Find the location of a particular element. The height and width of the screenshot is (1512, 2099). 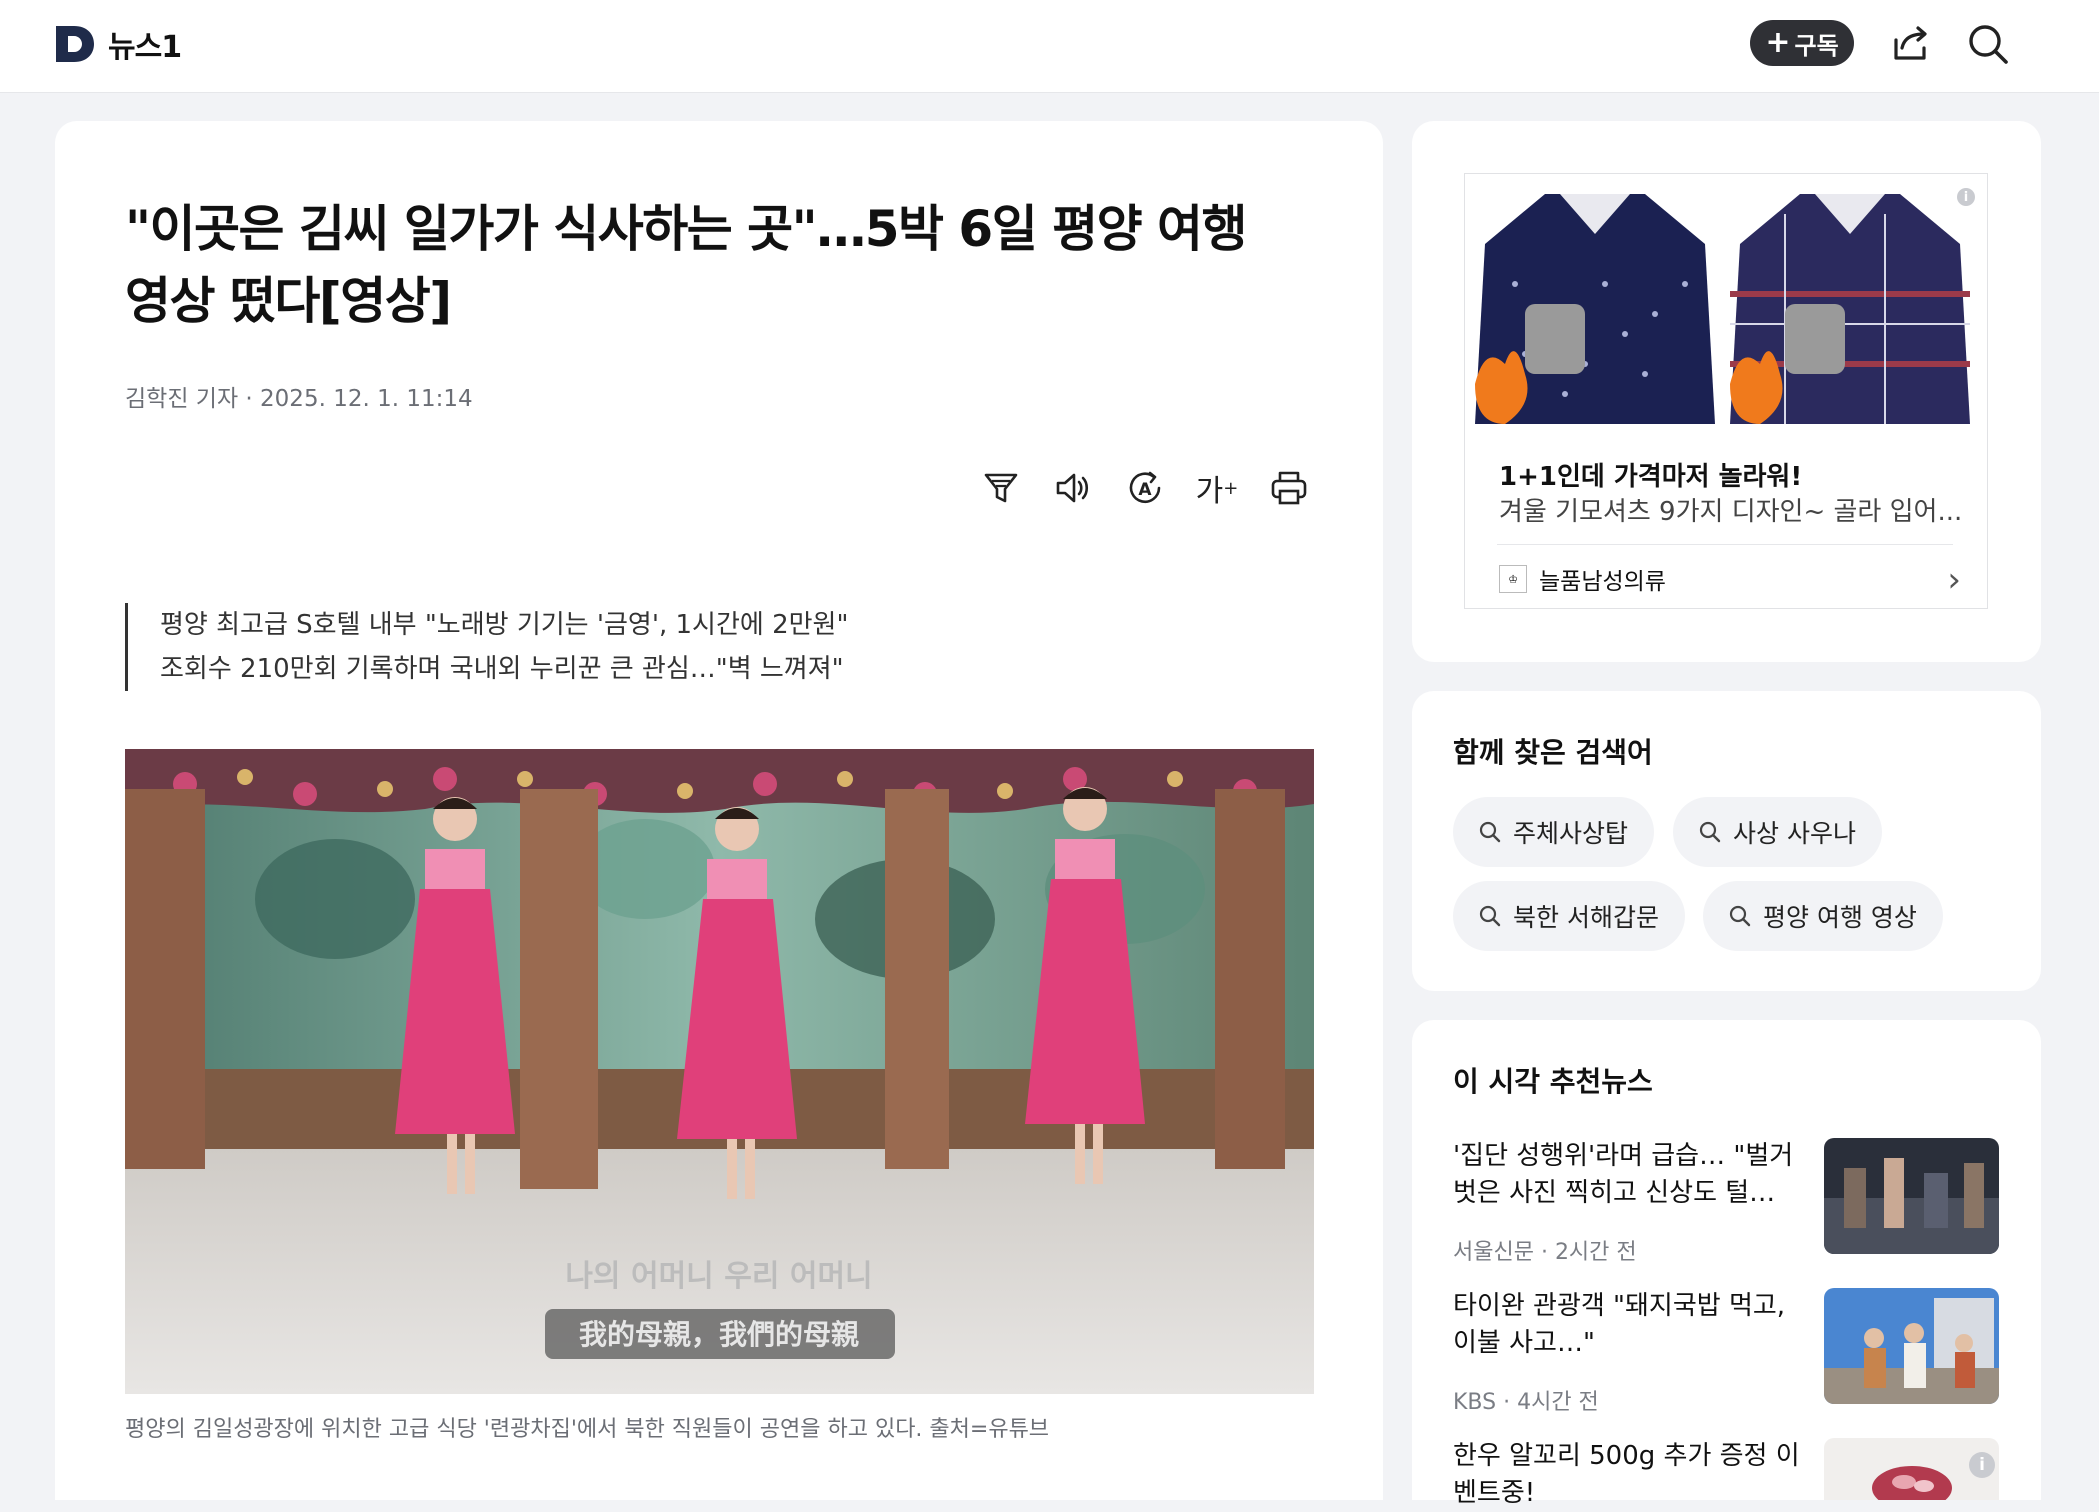

search-chip: 사상 사우나 is located at coordinates (1777, 832).